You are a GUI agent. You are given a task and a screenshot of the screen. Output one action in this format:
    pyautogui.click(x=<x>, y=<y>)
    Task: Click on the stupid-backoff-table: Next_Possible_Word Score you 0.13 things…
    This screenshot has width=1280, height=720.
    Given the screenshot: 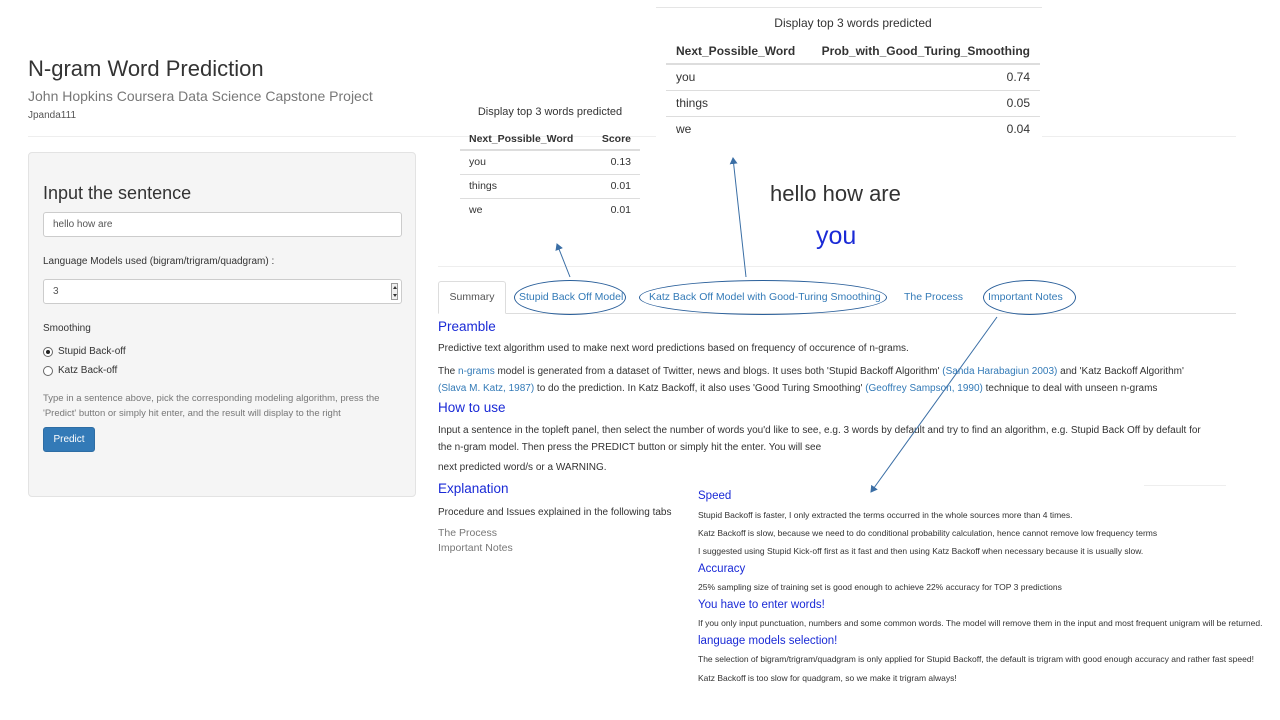 What is the action you would take?
    pyautogui.click(x=550, y=175)
    